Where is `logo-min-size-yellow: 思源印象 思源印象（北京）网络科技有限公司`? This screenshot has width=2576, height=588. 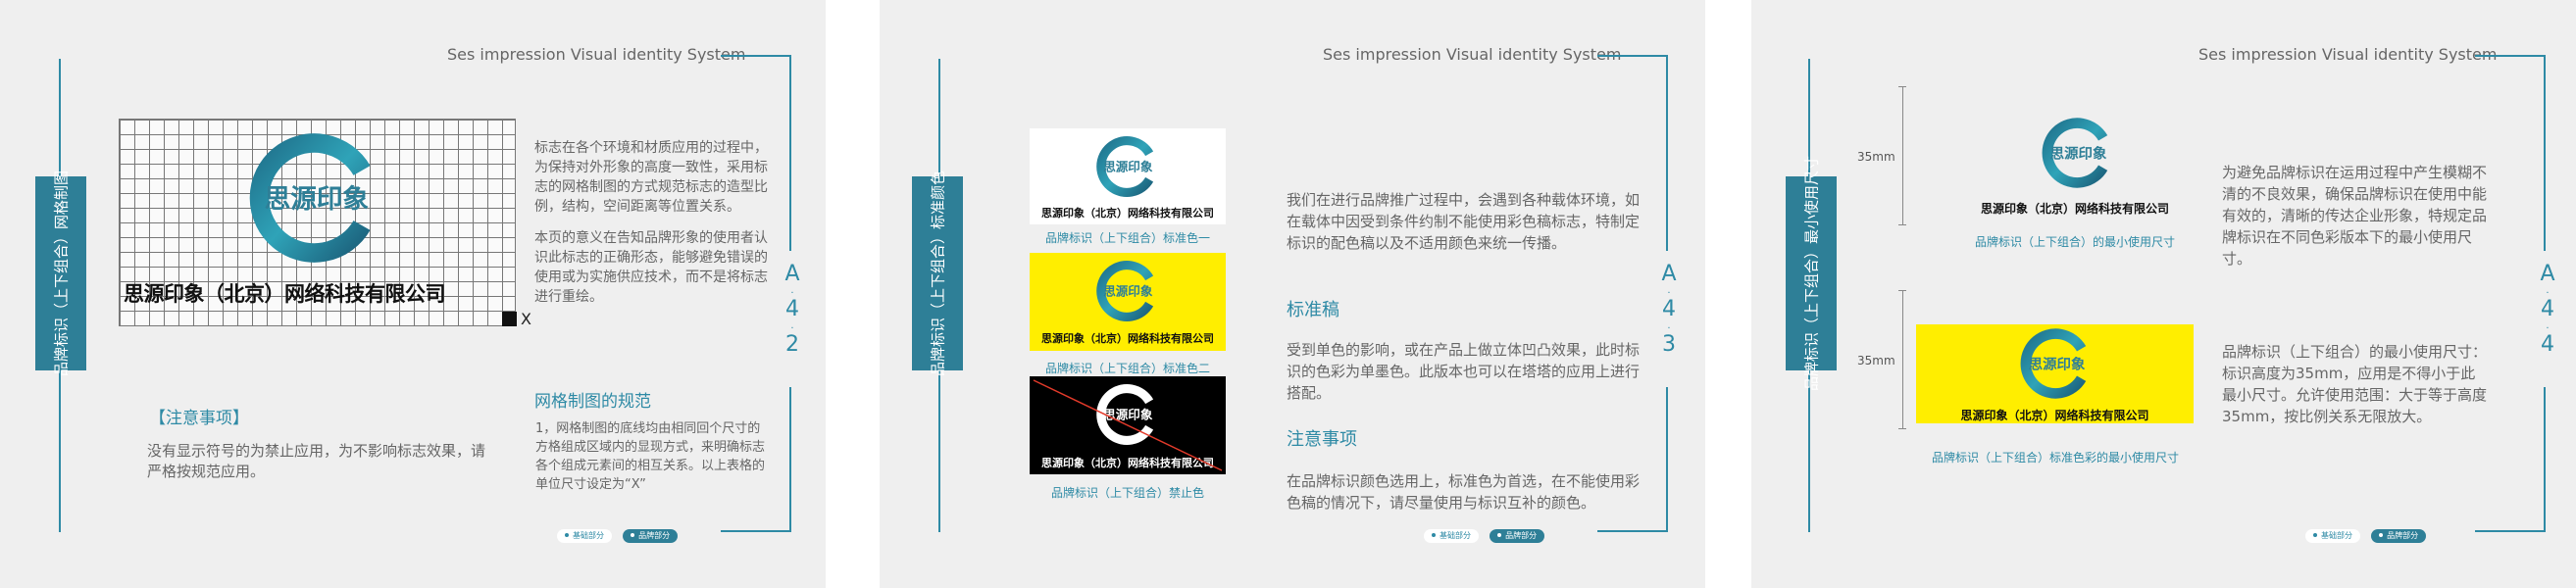 logo-min-size-yellow: 思源印象 思源印象（北京）网络科技有限公司 is located at coordinates (2055, 373).